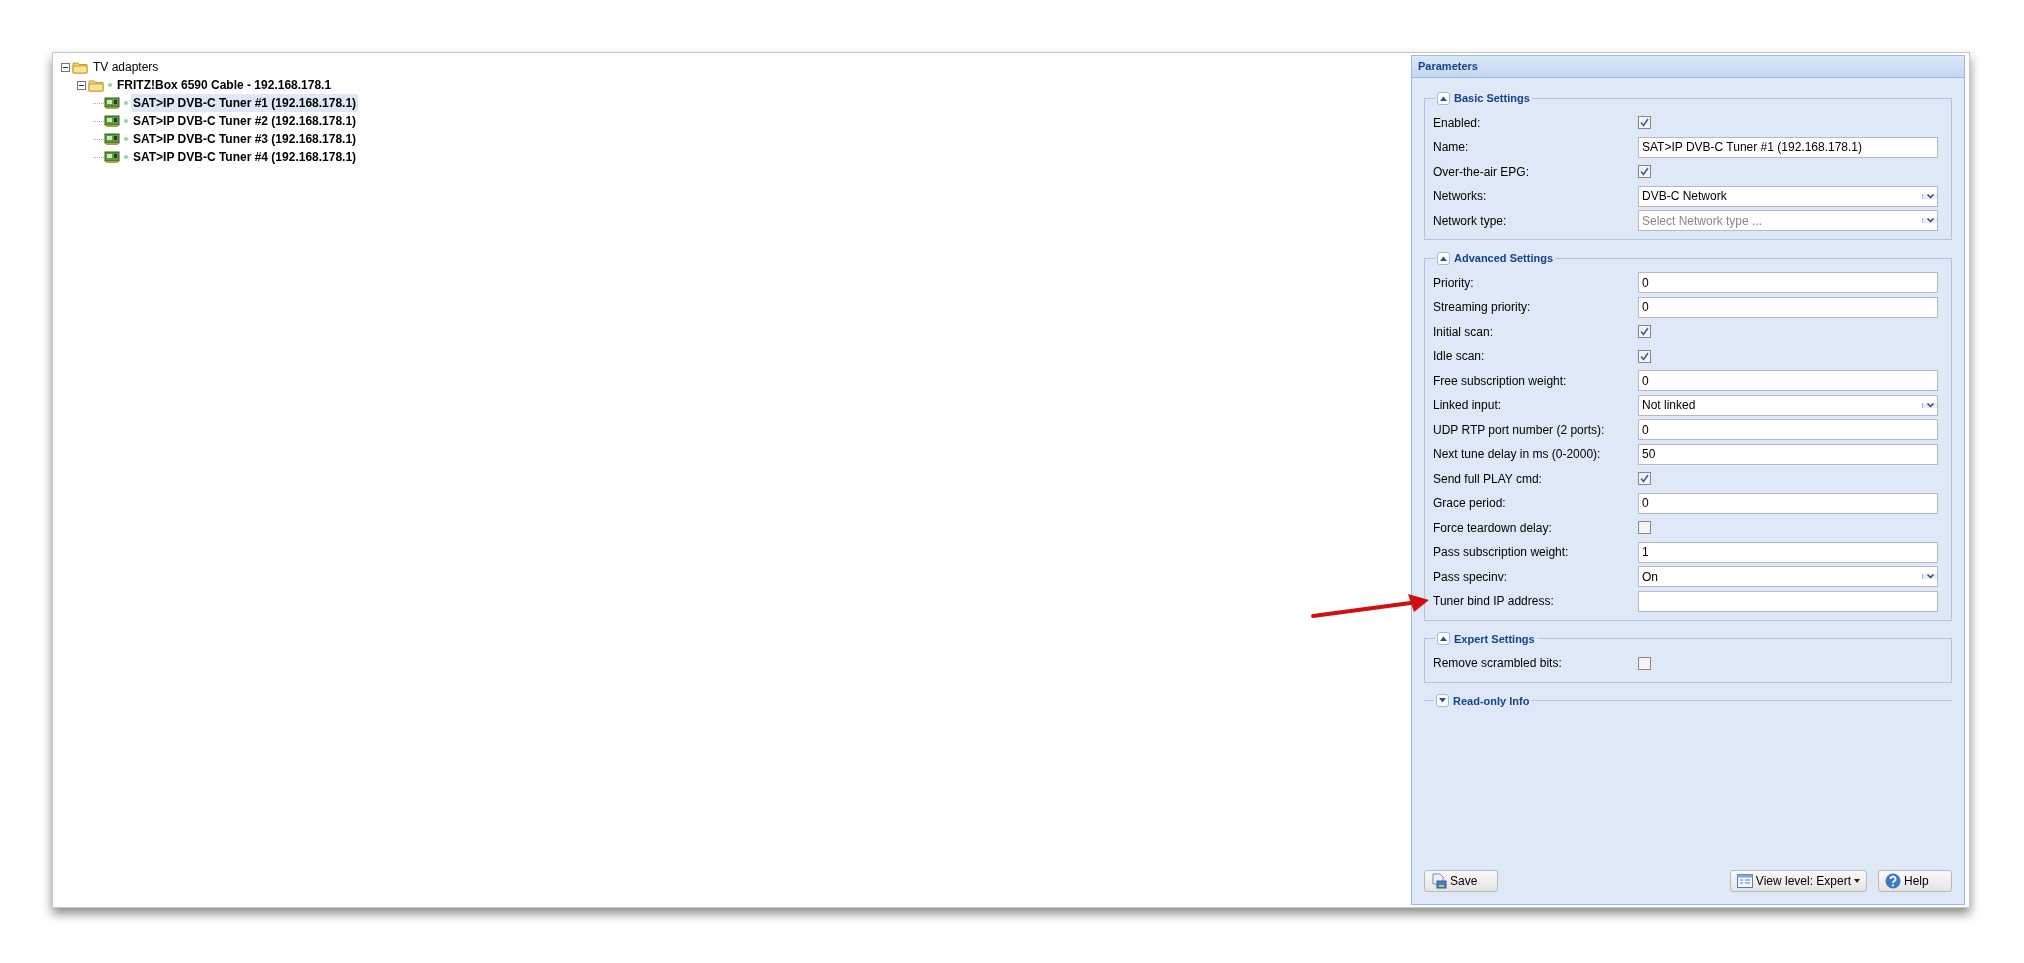  What do you see at coordinates (1788, 454) in the screenshot?
I see `text-field: 50` at bounding box center [1788, 454].